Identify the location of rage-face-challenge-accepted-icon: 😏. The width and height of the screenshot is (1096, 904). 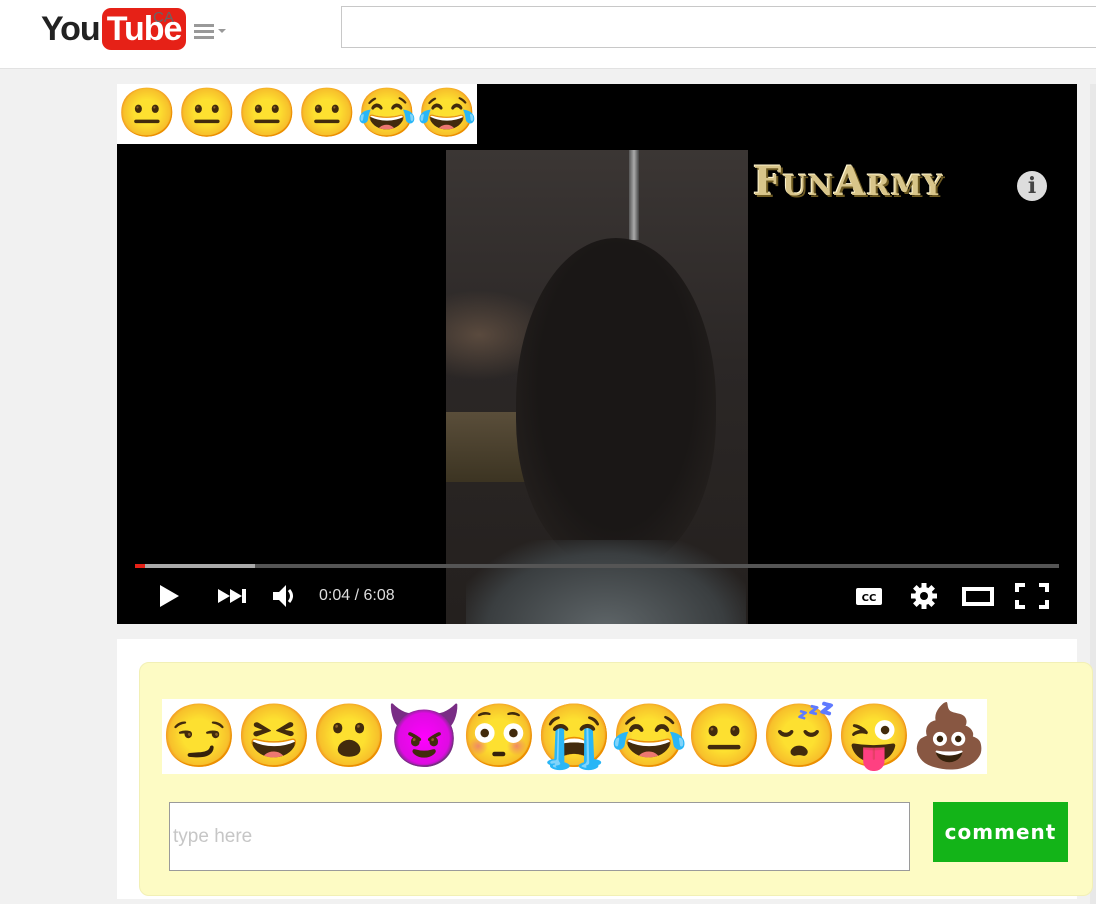
(199, 736).